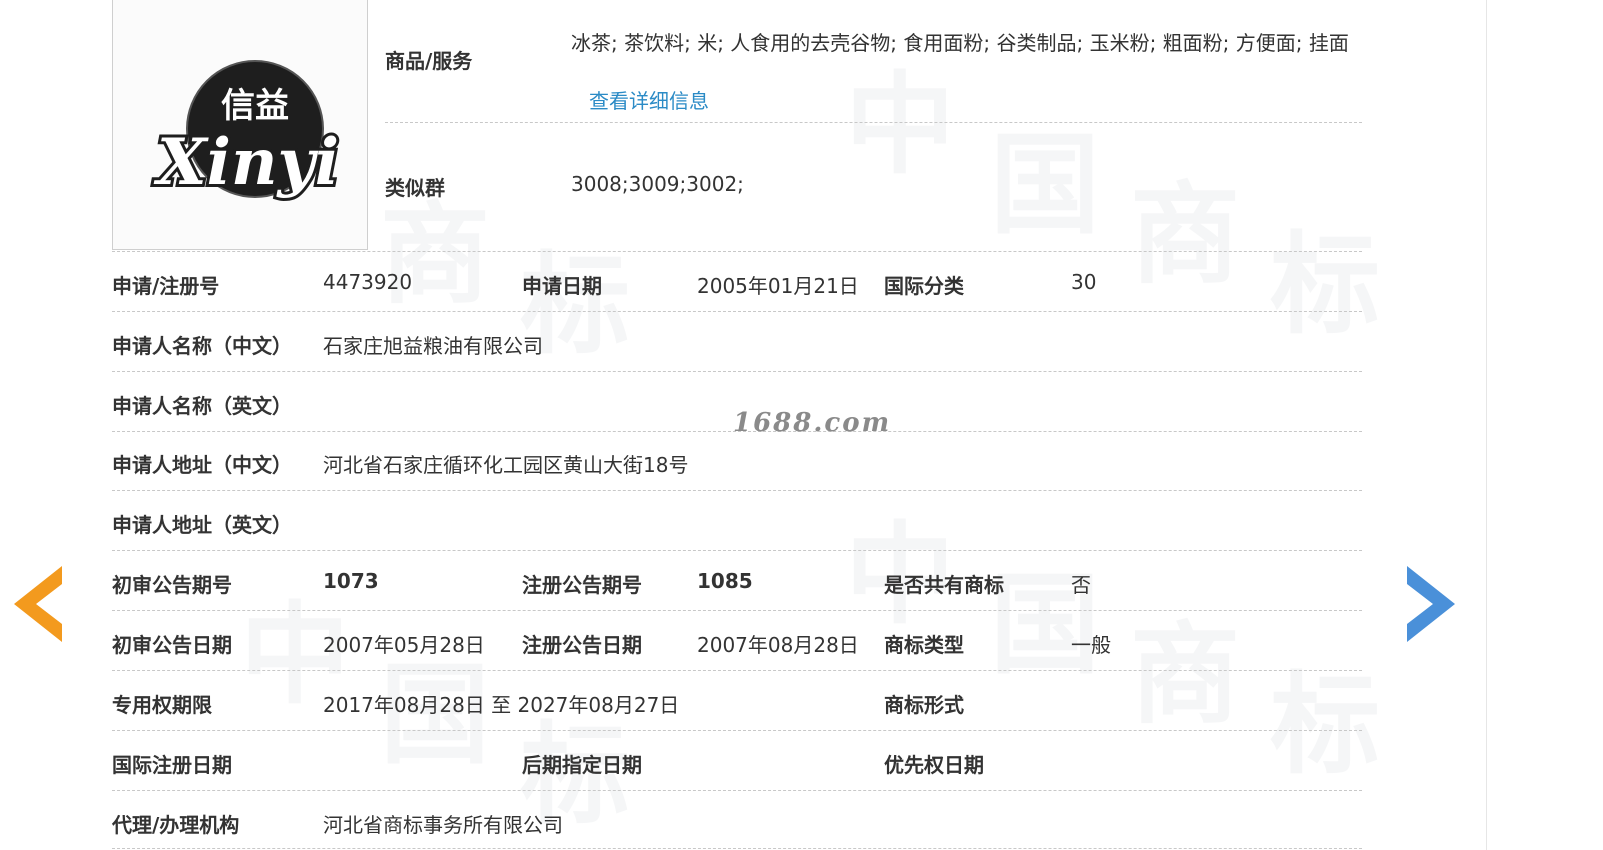 The width and height of the screenshot is (1603, 850). What do you see at coordinates (176, 825) in the screenshot?
I see `agent-label: 代理/办理机构` at bounding box center [176, 825].